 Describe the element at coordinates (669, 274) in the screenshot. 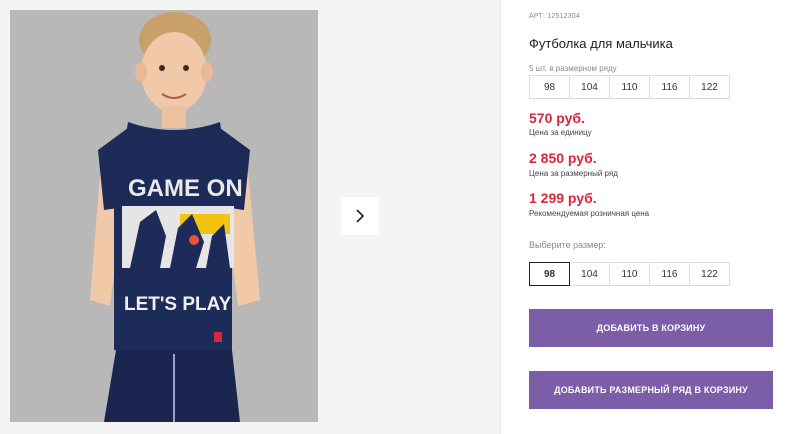

I see `size-option-116: 116` at that location.